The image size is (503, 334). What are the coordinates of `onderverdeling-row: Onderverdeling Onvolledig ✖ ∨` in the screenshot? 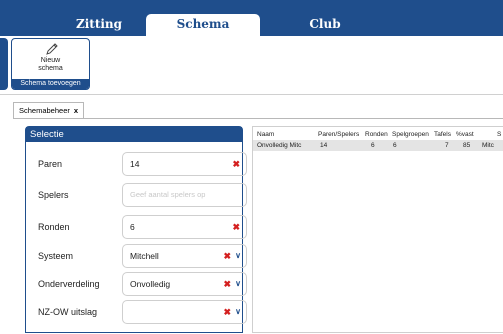 It's located at (142, 284).